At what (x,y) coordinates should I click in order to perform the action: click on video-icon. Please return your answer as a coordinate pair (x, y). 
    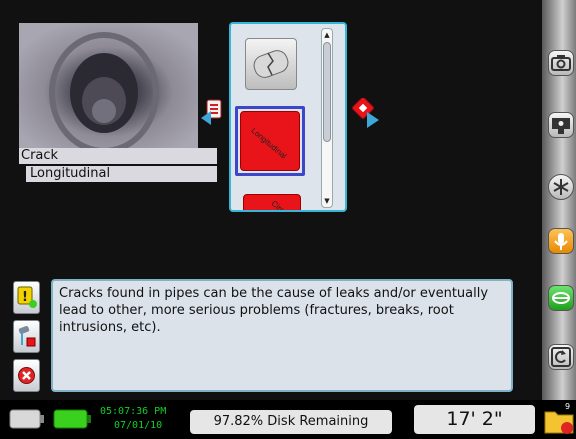
    Looking at the image, I should click on (561, 126).